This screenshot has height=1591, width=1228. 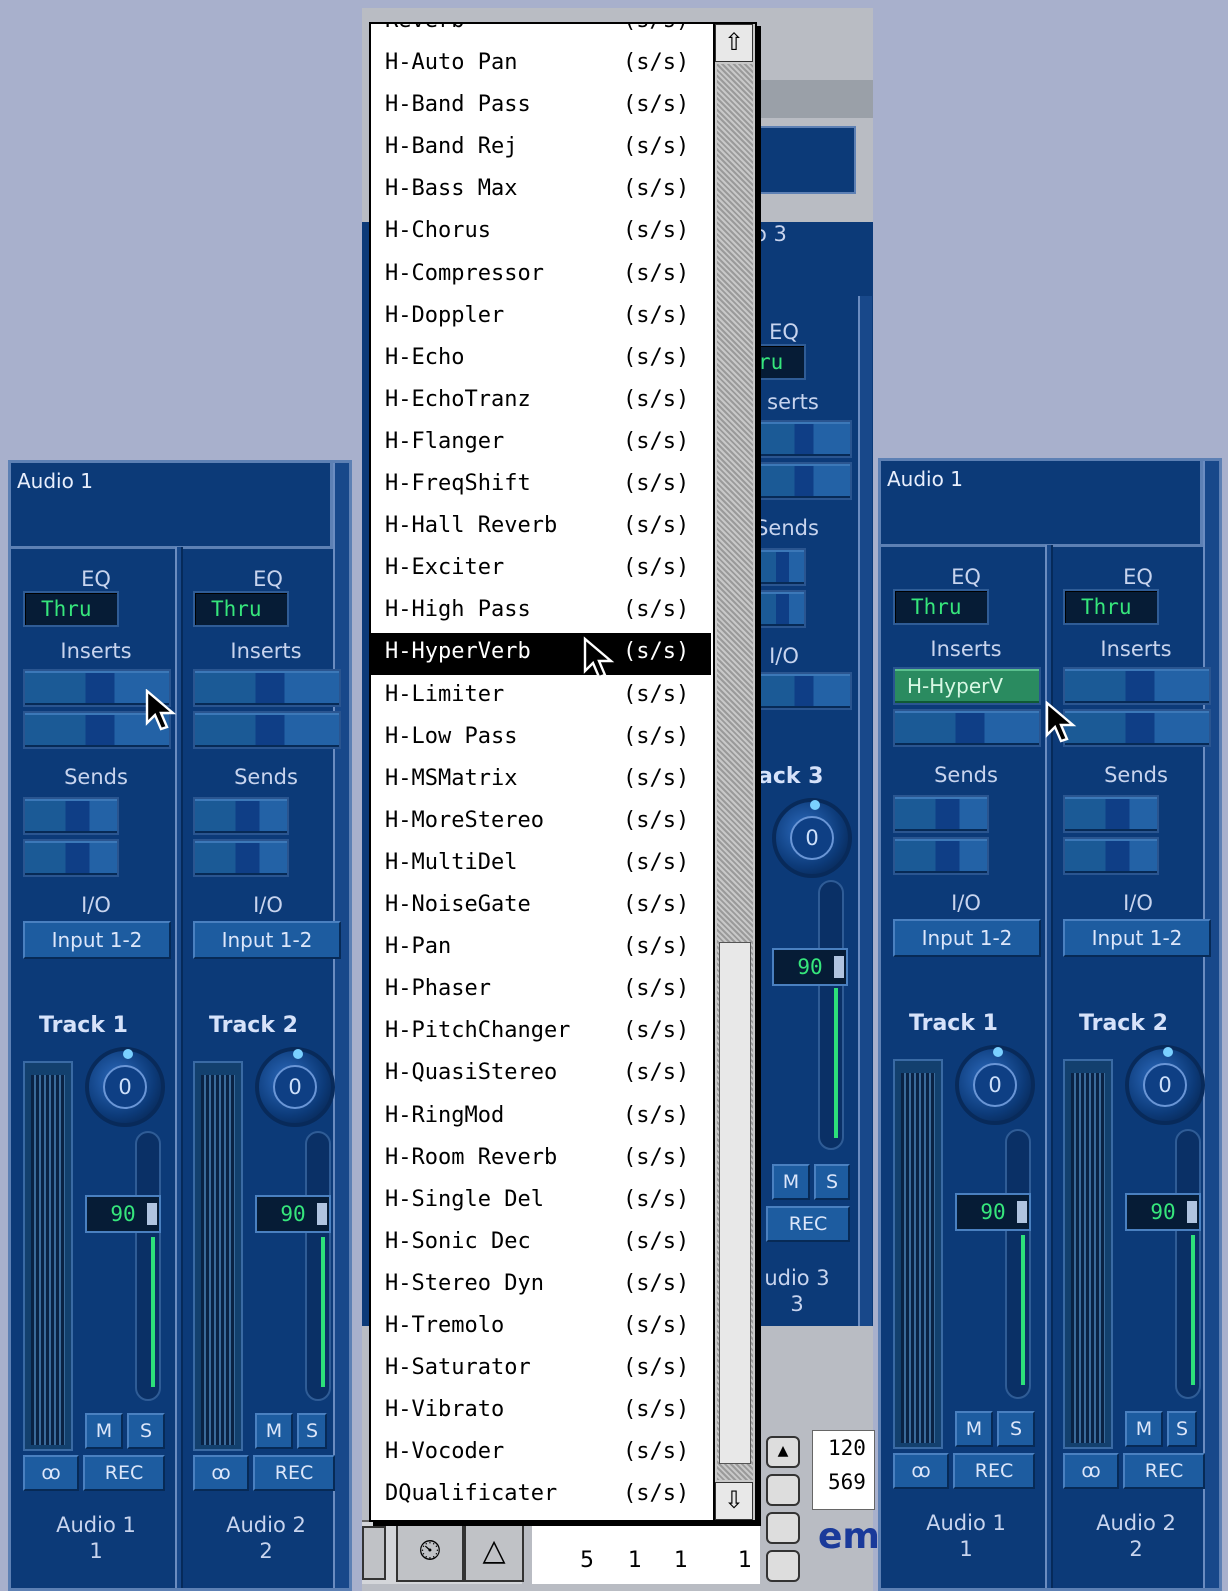 I want to click on metronome-icon: ⏲, so click(x=430, y=1552).